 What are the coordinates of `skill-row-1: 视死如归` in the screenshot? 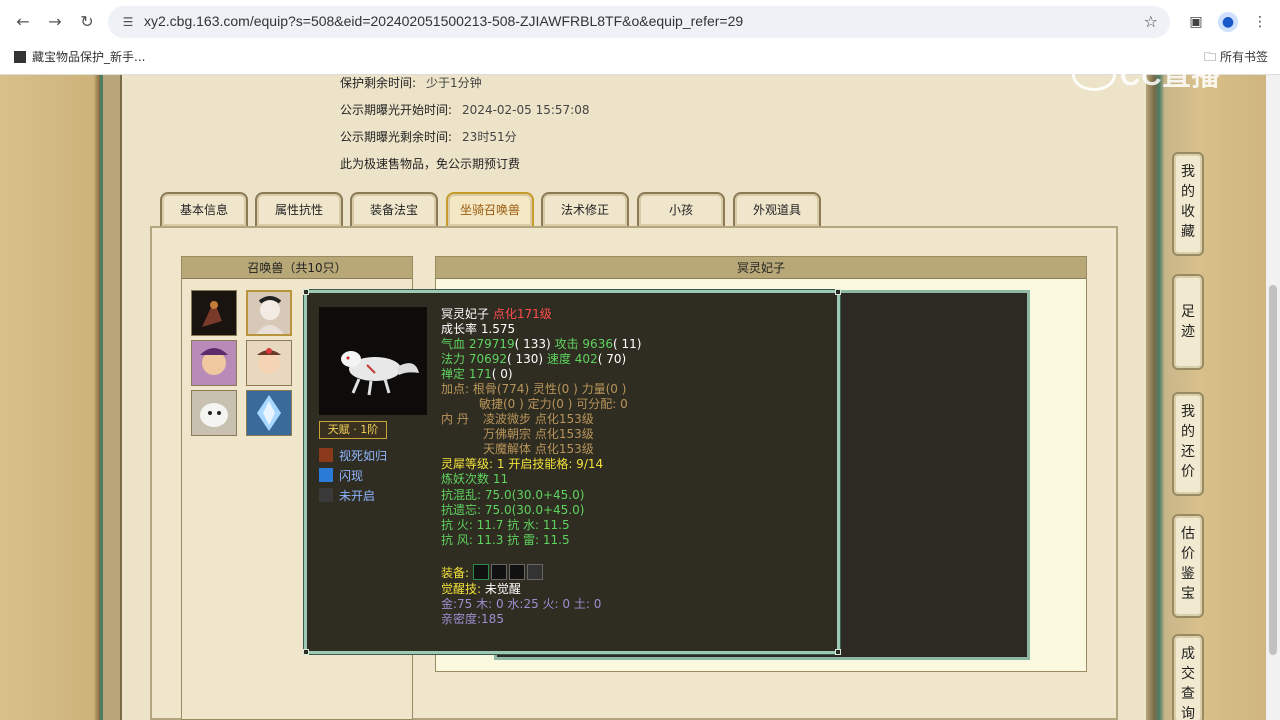 It's located at (353, 456).